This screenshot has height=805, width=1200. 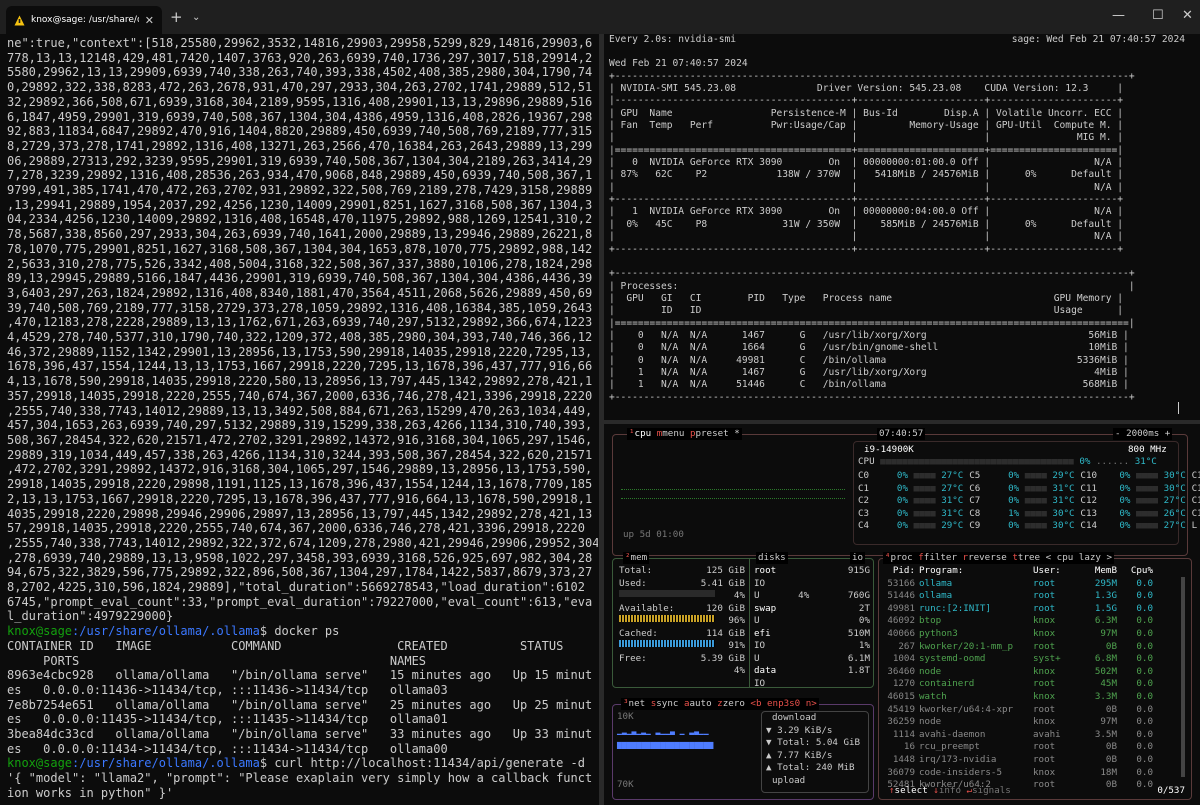 What do you see at coordinates (987, 557) in the screenshot?
I see `proc-reverse: reverse` at bounding box center [987, 557].